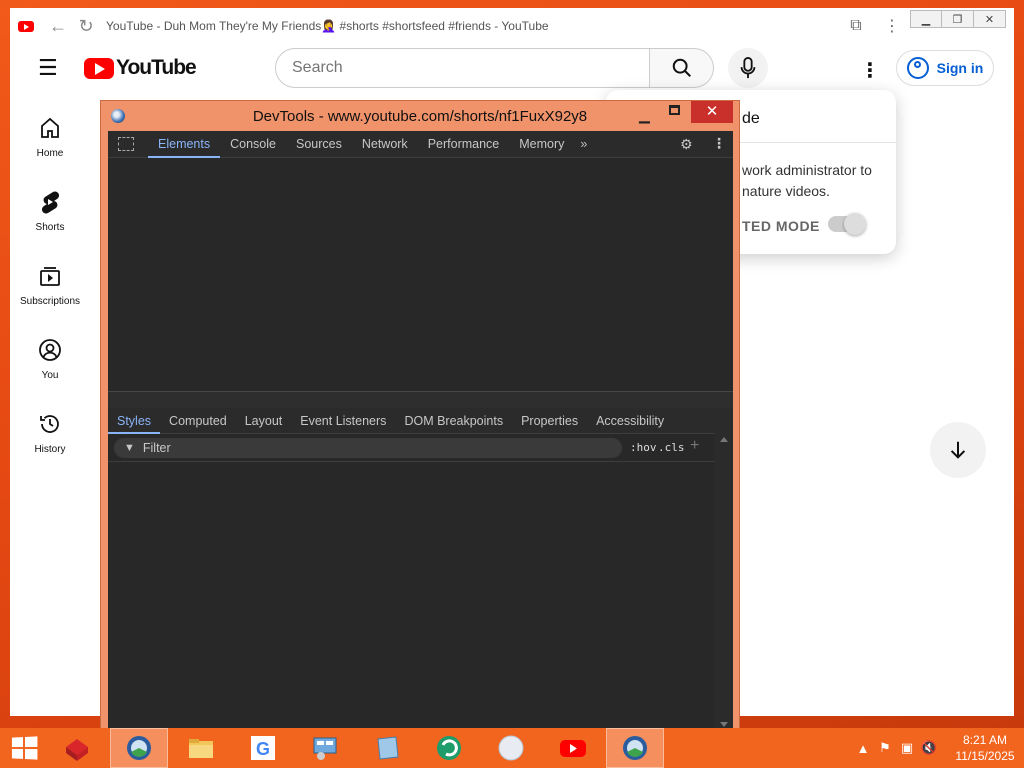 The image size is (1024, 768). I want to click on scroll-up-icon, so click(724, 439).